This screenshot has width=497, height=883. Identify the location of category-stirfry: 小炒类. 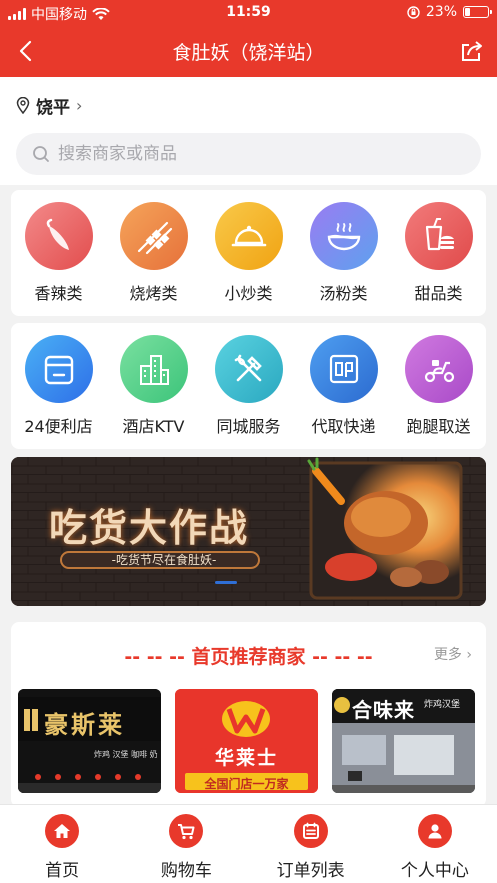
(249, 253).